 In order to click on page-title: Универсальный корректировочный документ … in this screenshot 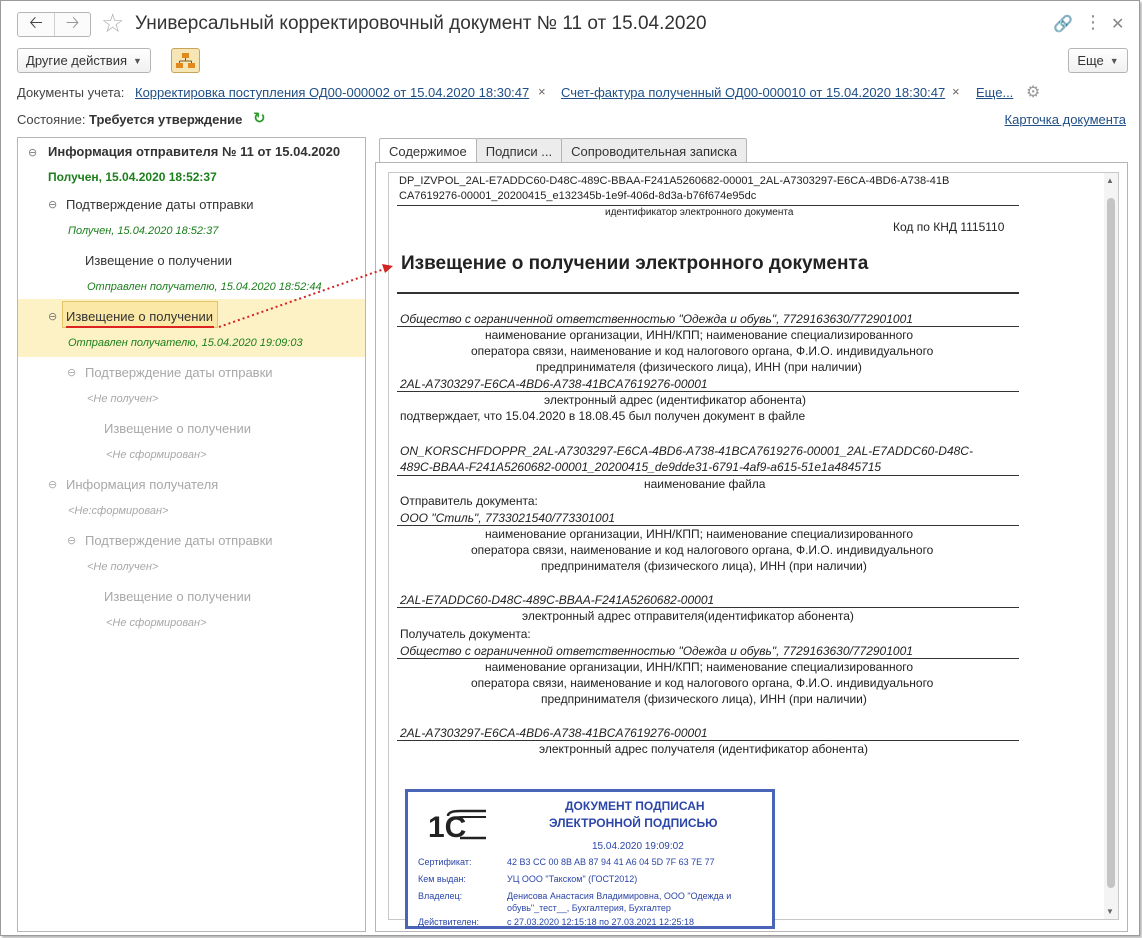, I will do `click(421, 23)`.